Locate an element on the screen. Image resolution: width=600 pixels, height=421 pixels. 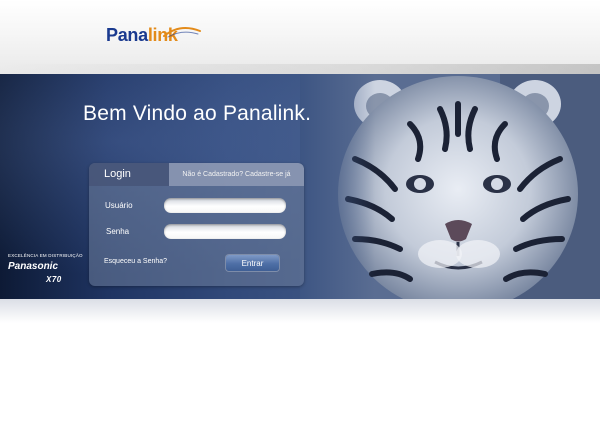
password-input is located at coordinates (225, 231).